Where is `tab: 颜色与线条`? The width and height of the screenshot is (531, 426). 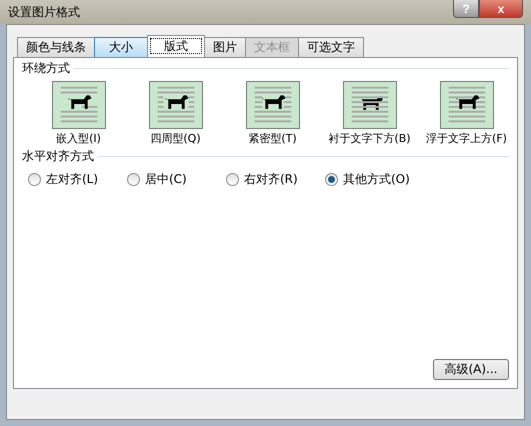
tab: 颜色与线条 is located at coordinates (56, 47).